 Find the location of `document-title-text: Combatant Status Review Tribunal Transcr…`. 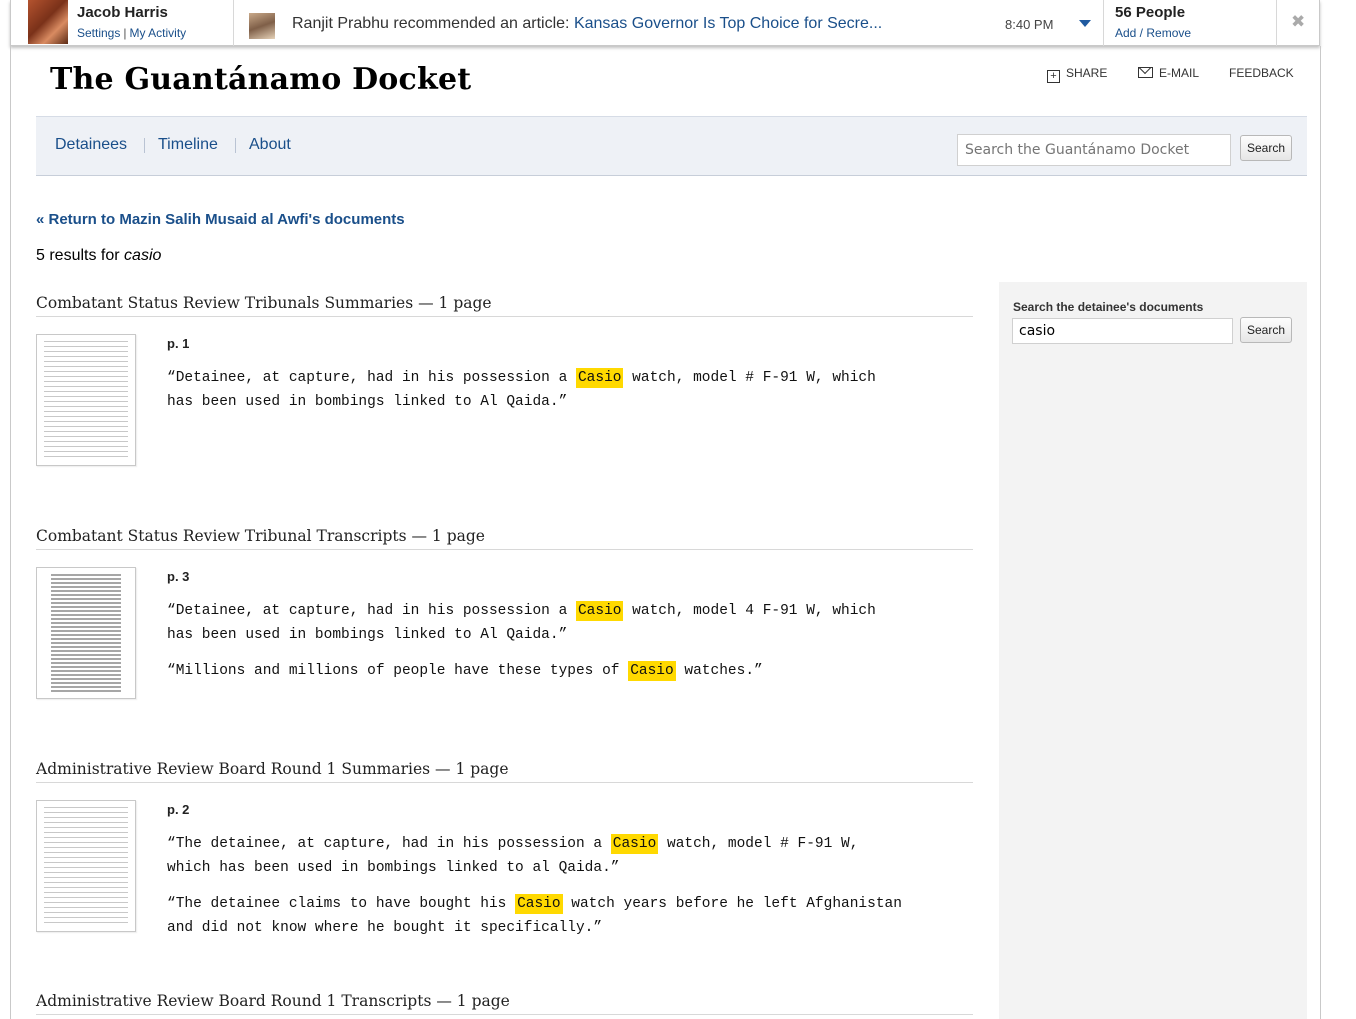

document-title-text: Combatant Status Review Tribunal Transcr… is located at coordinates (221, 536).